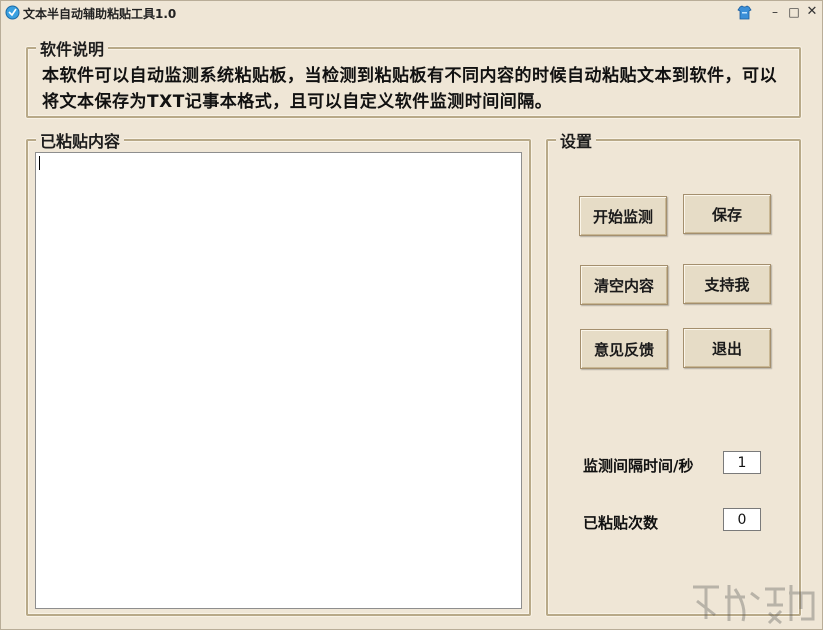 This screenshot has width=823, height=630. Describe the element at coordinates (39, 163) in the screenshot. I see `text-caret` at that location.